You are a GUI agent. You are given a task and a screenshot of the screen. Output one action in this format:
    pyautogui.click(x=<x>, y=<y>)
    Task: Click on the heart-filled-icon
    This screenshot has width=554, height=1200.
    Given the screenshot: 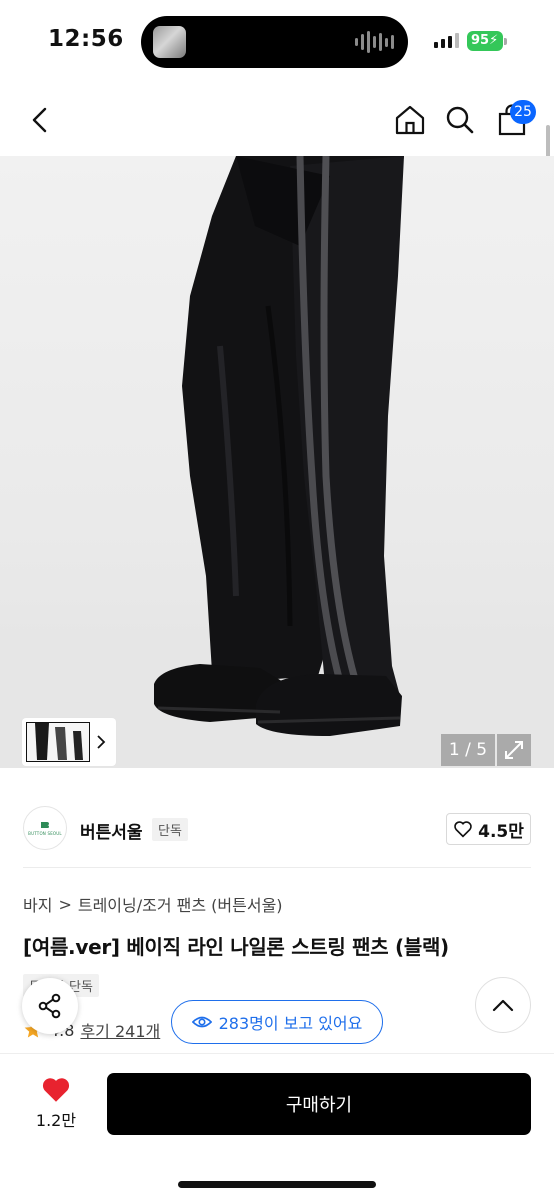 What is the action you would take?
    pyautogui.click(x=56, y=1090)
    